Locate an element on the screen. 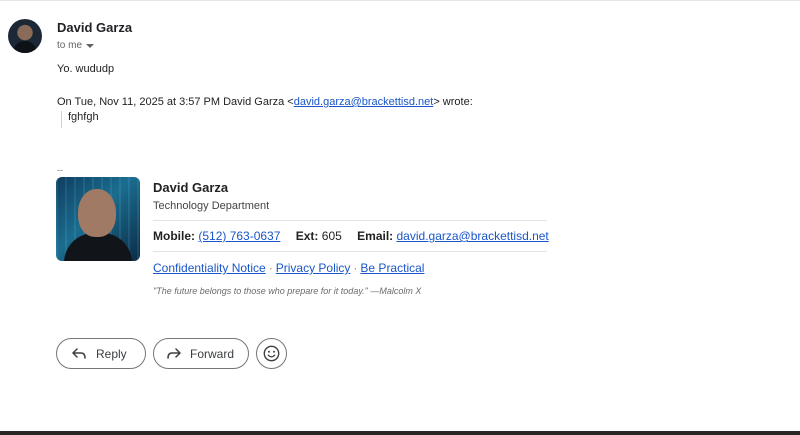 The image size is (800, 435). mobile-label: Mobile: is located at coordinates (174, 236).